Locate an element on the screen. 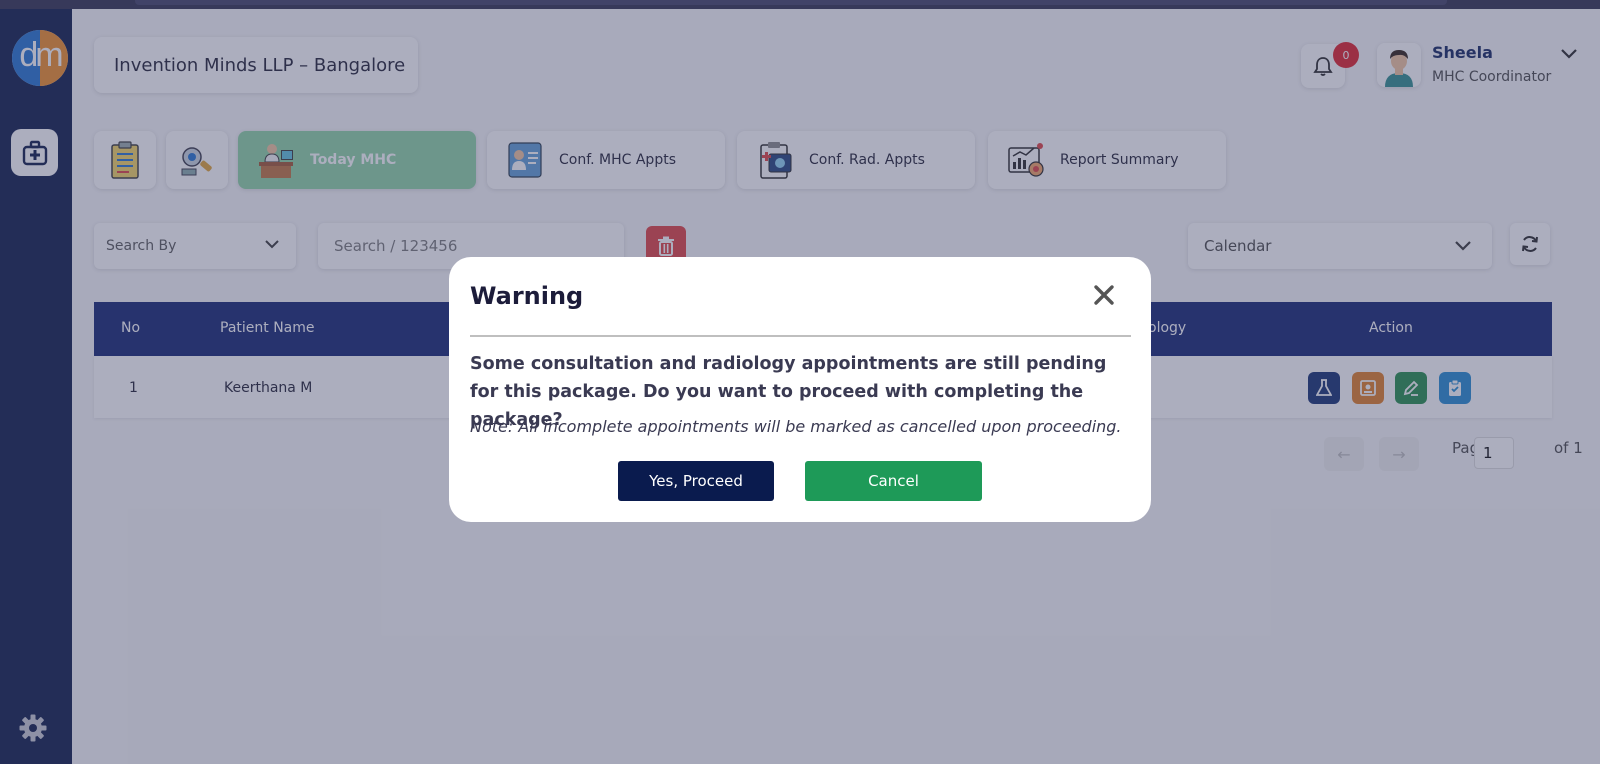  dialog-title: Warning is located at coordinates (527, 296).